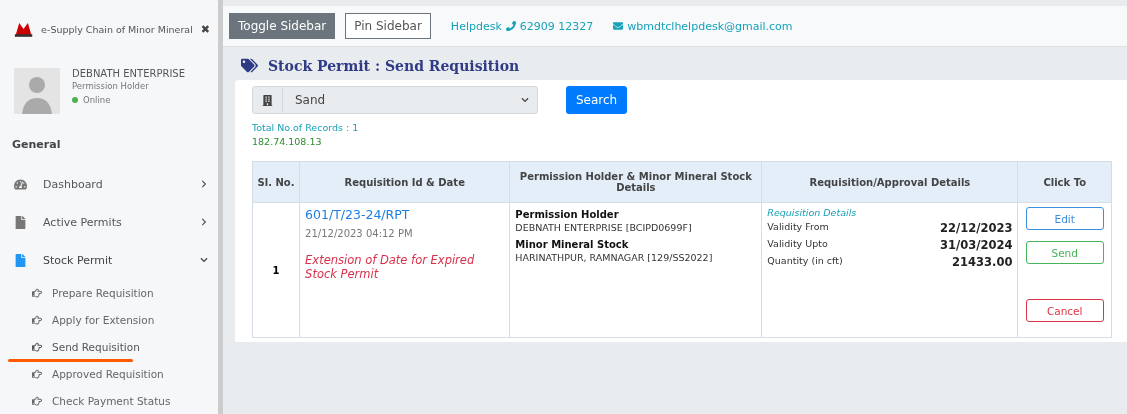 Image resolution: width=1127 pixels, height=414 pixels. Describe the element at coordinates (249, 65) in the screenshot. I see `tag-icon` at that location.